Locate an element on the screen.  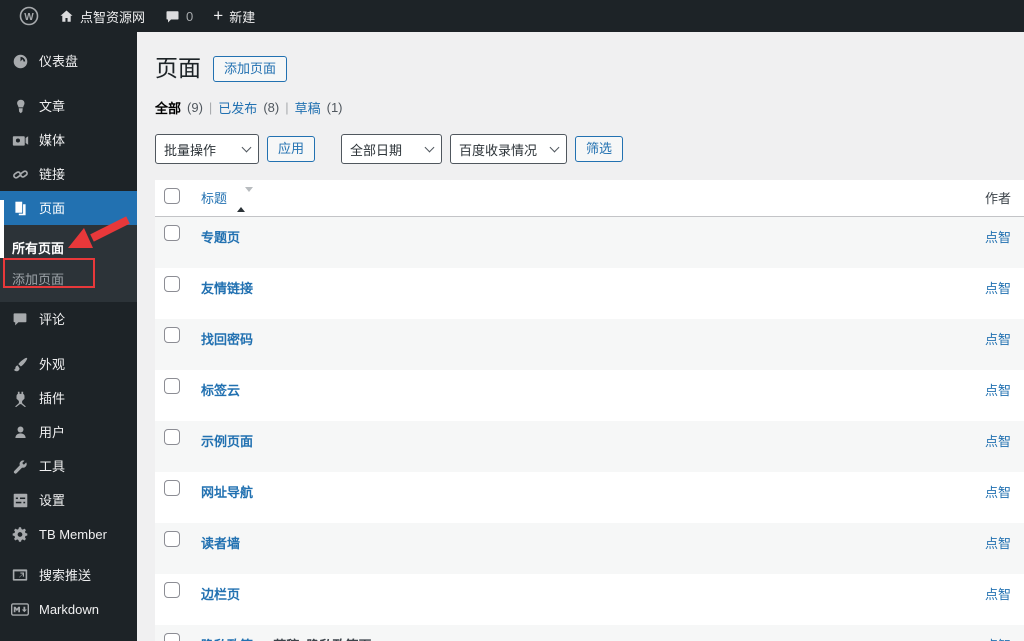
gear-icon is located at coordinates (20, 534).